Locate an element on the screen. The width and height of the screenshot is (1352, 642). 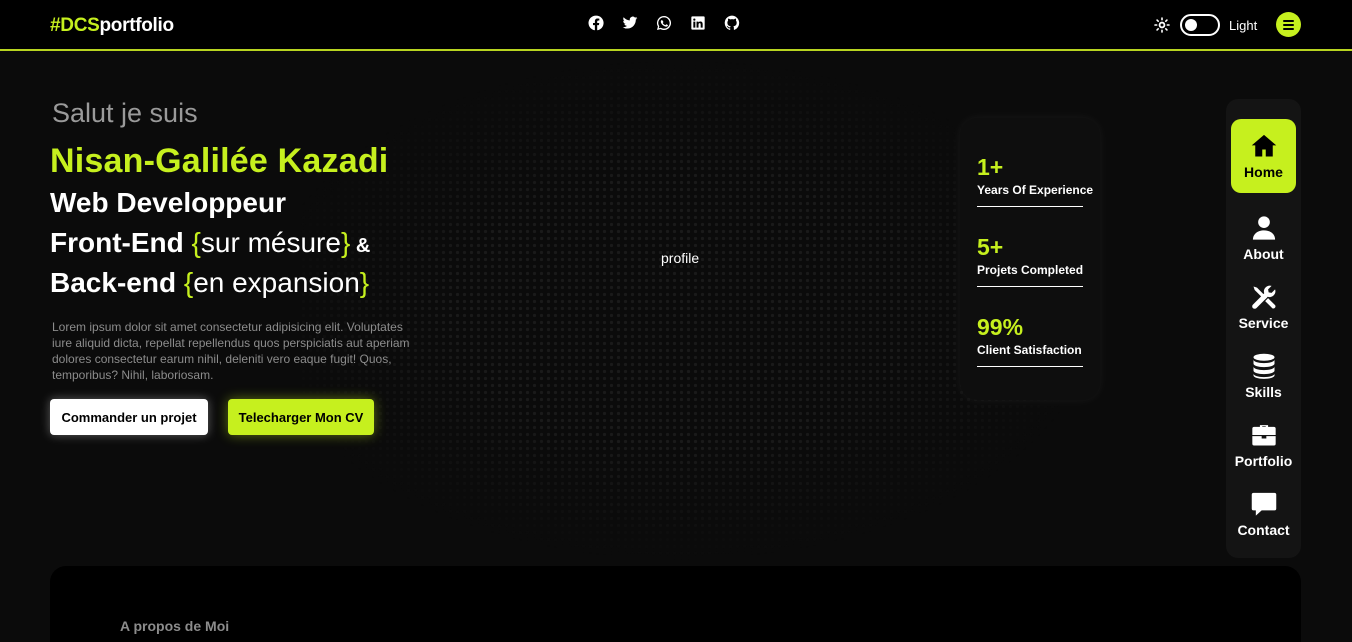
stat-value: 99% is located at coordinates (1000, 327).